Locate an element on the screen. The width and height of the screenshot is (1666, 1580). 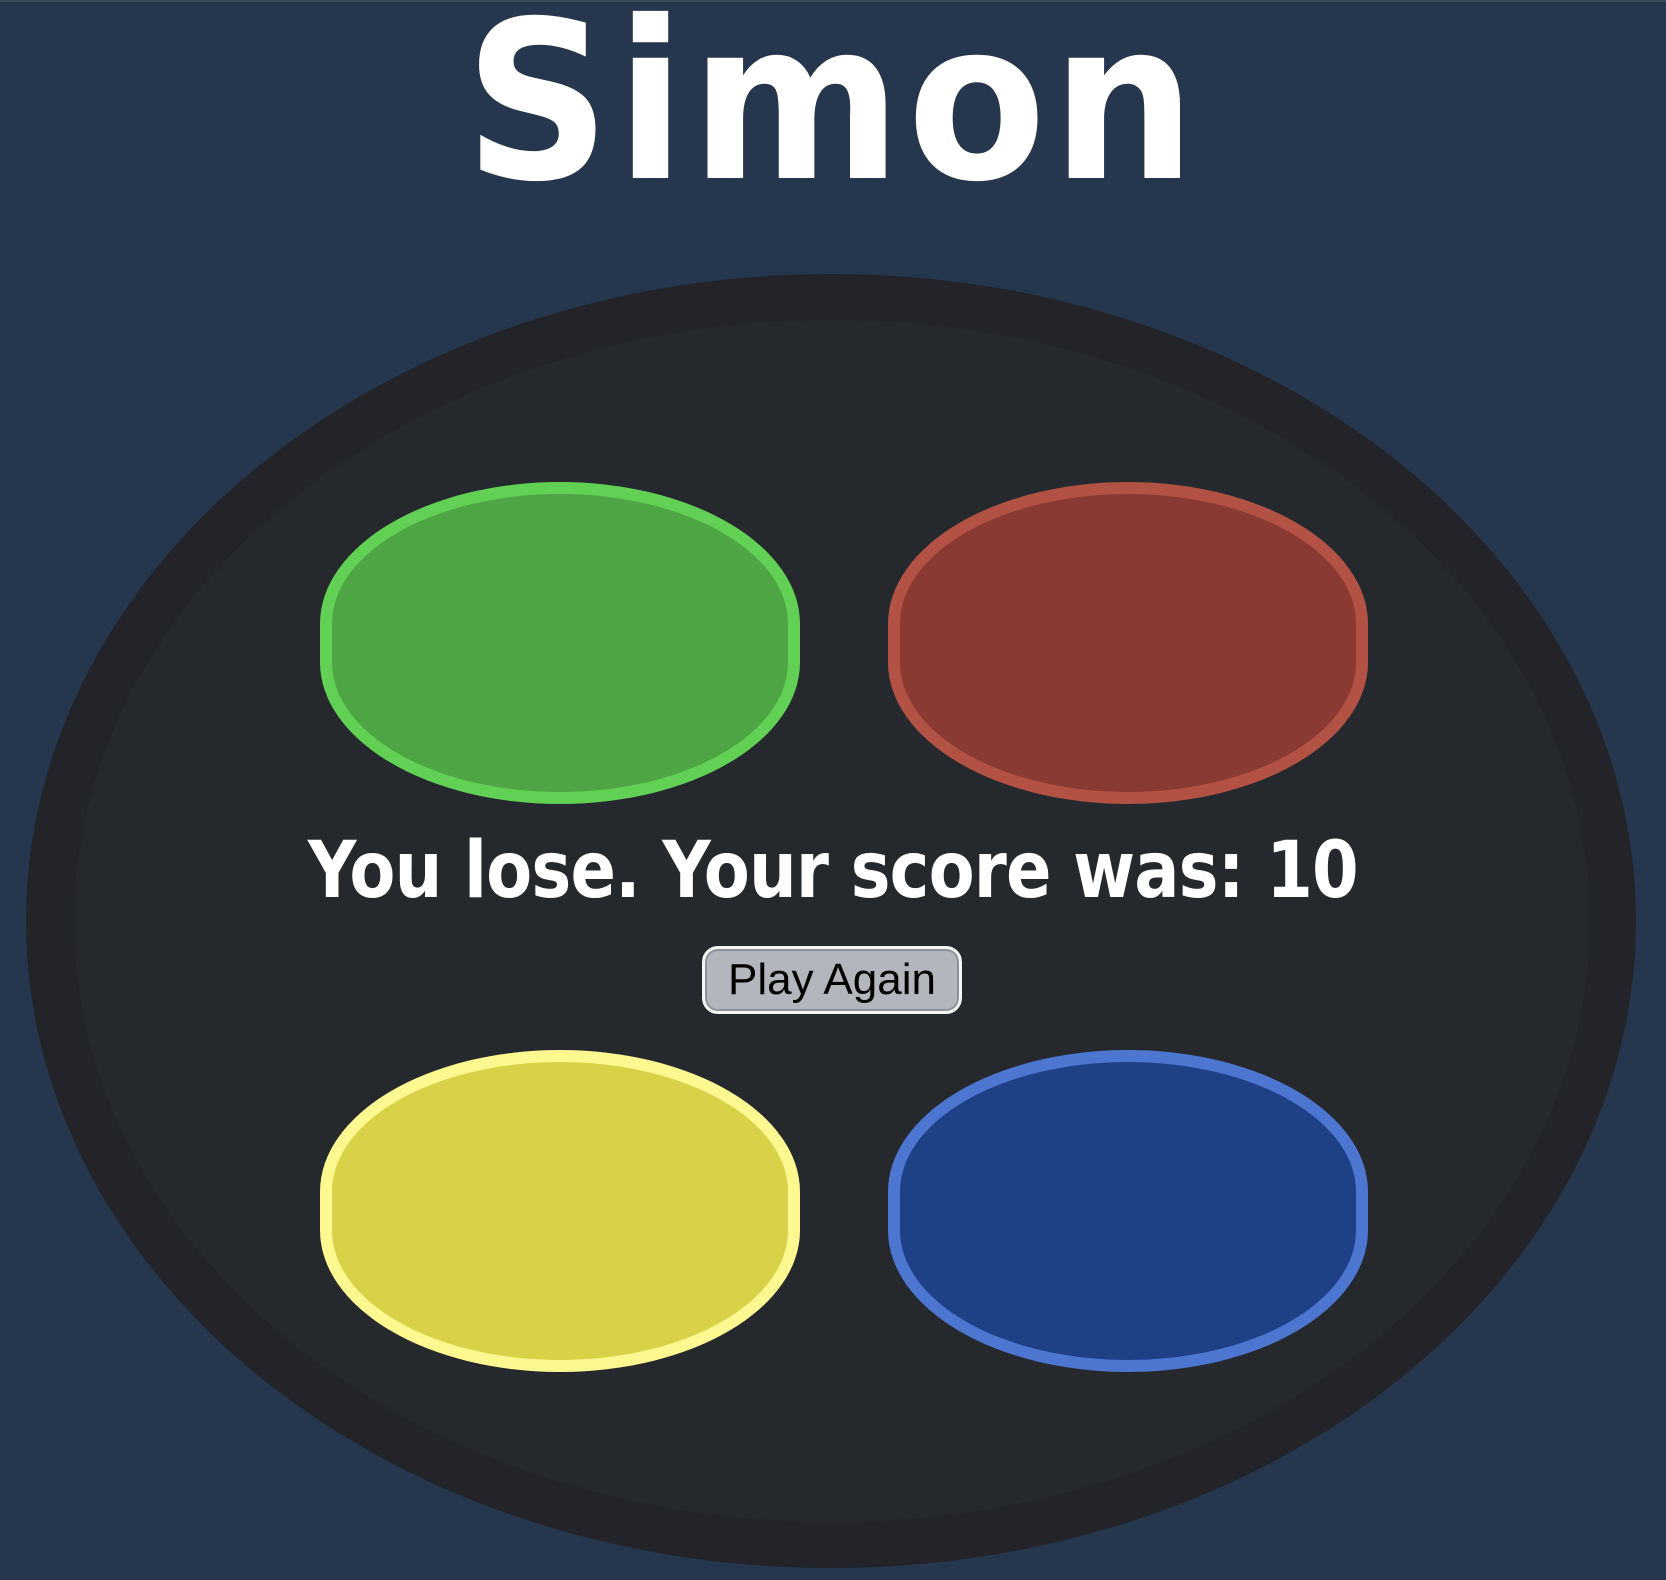
game-status-message: You lose. Your score was: 10 is located at coordinates (833, 871).